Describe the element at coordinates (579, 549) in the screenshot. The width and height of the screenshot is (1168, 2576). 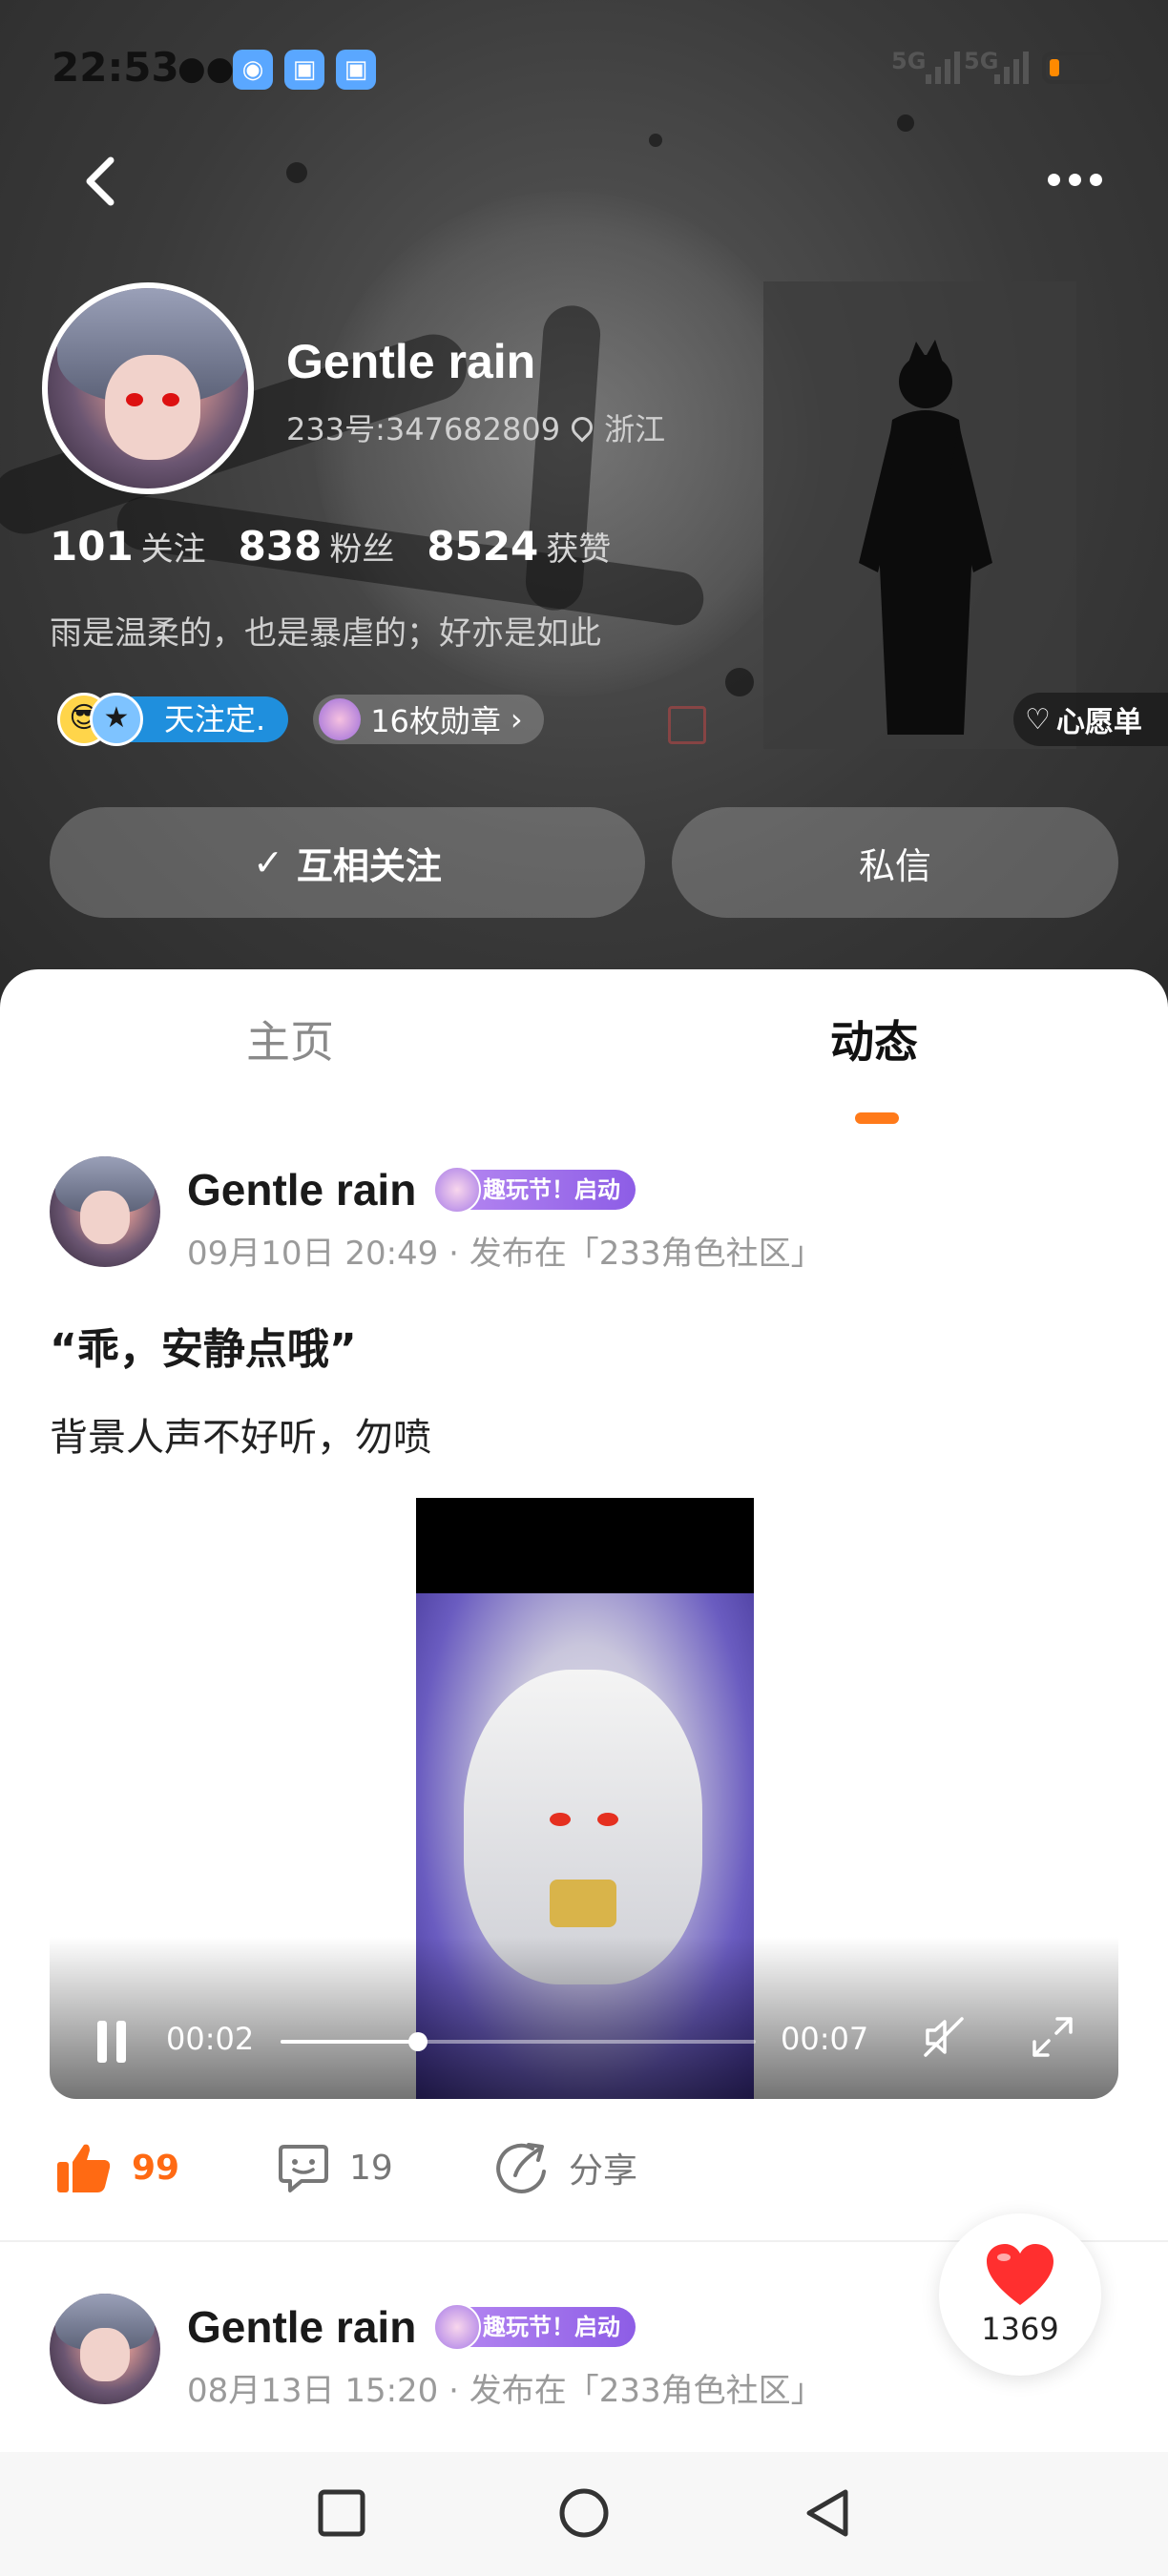
I see `stat-label: 获赞` at that location.